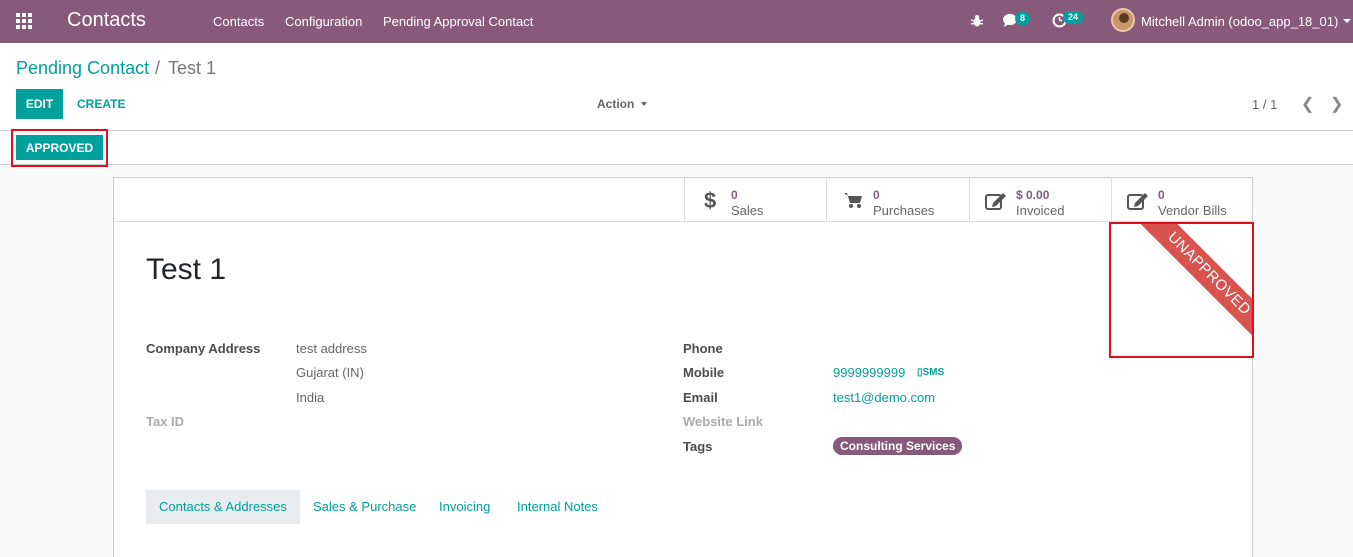 This screenshot has height=557, width=1353. Describe the element at coordinates (698, 446) in the screenshot. I see `tags-label: Tags` at that location.